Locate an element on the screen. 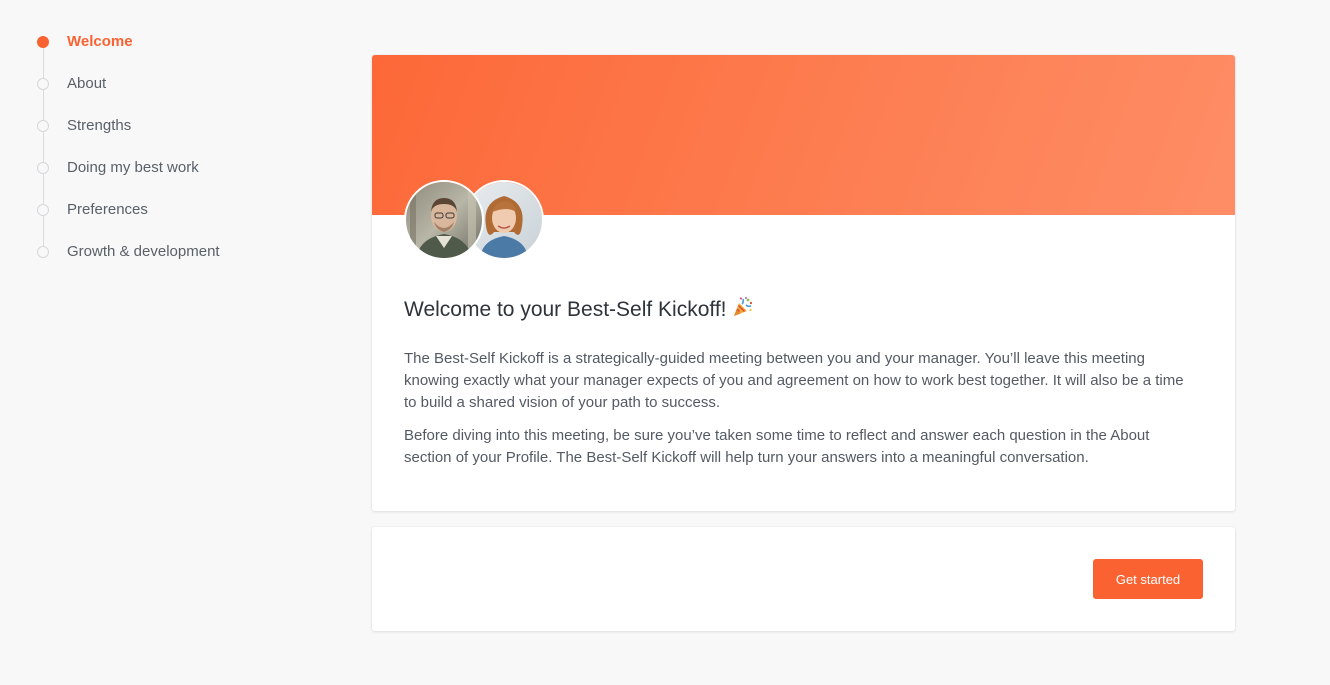  step-strengths: Strengths is located at coordinates (150, 126).